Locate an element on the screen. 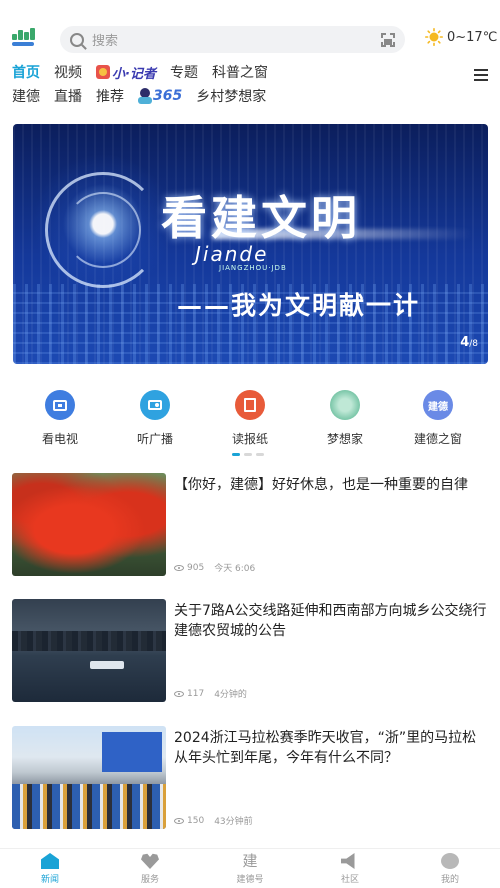  news-title: 2024浙江马拉松赛季昨天收官，“浙”里的马拉松从年头忙到年尾，今年有什么不同？ is located at coordinates (325, 748).